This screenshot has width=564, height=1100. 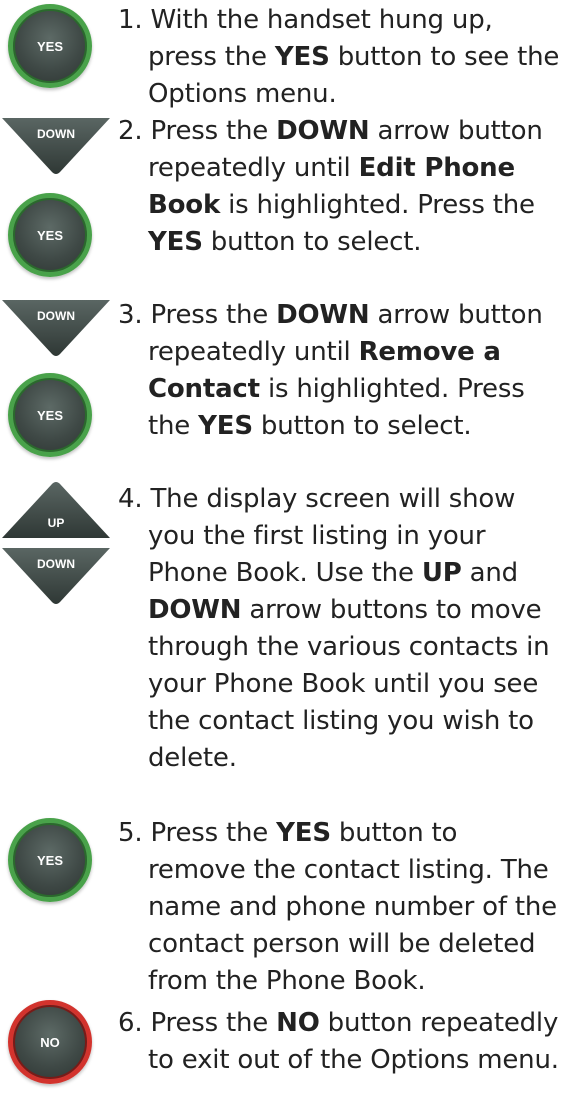 I want to click on up-arrow-label: UP, so click(x=56, y=523).